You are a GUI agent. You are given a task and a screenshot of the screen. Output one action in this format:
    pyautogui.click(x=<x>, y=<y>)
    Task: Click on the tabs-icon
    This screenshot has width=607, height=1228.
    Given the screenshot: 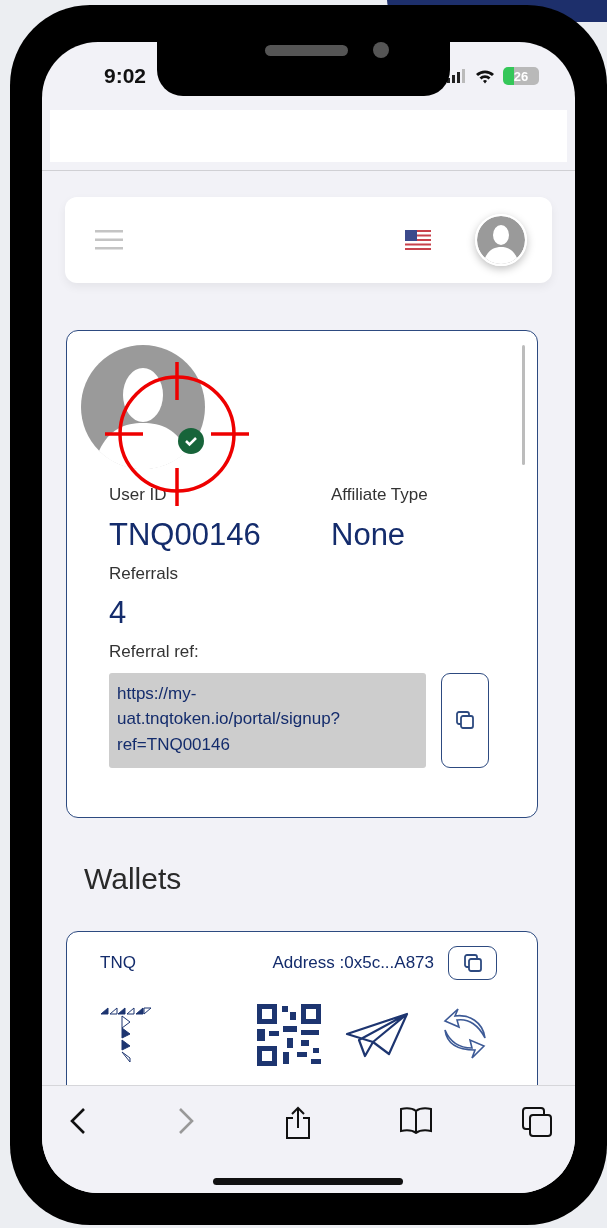 What is the action you would take?
    pyautogui.click(x=537, y=1122)
    